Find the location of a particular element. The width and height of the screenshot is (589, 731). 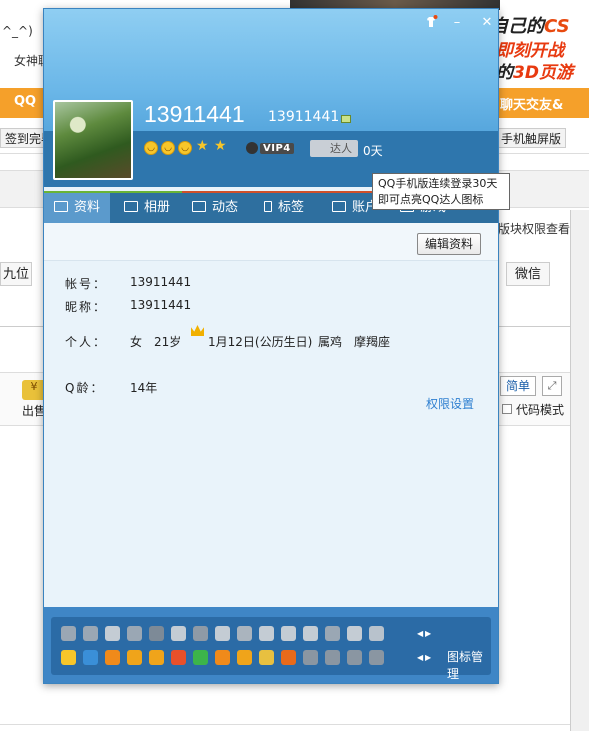

icon-manager-button: 图标管理 is located at coordinates (469, 665).